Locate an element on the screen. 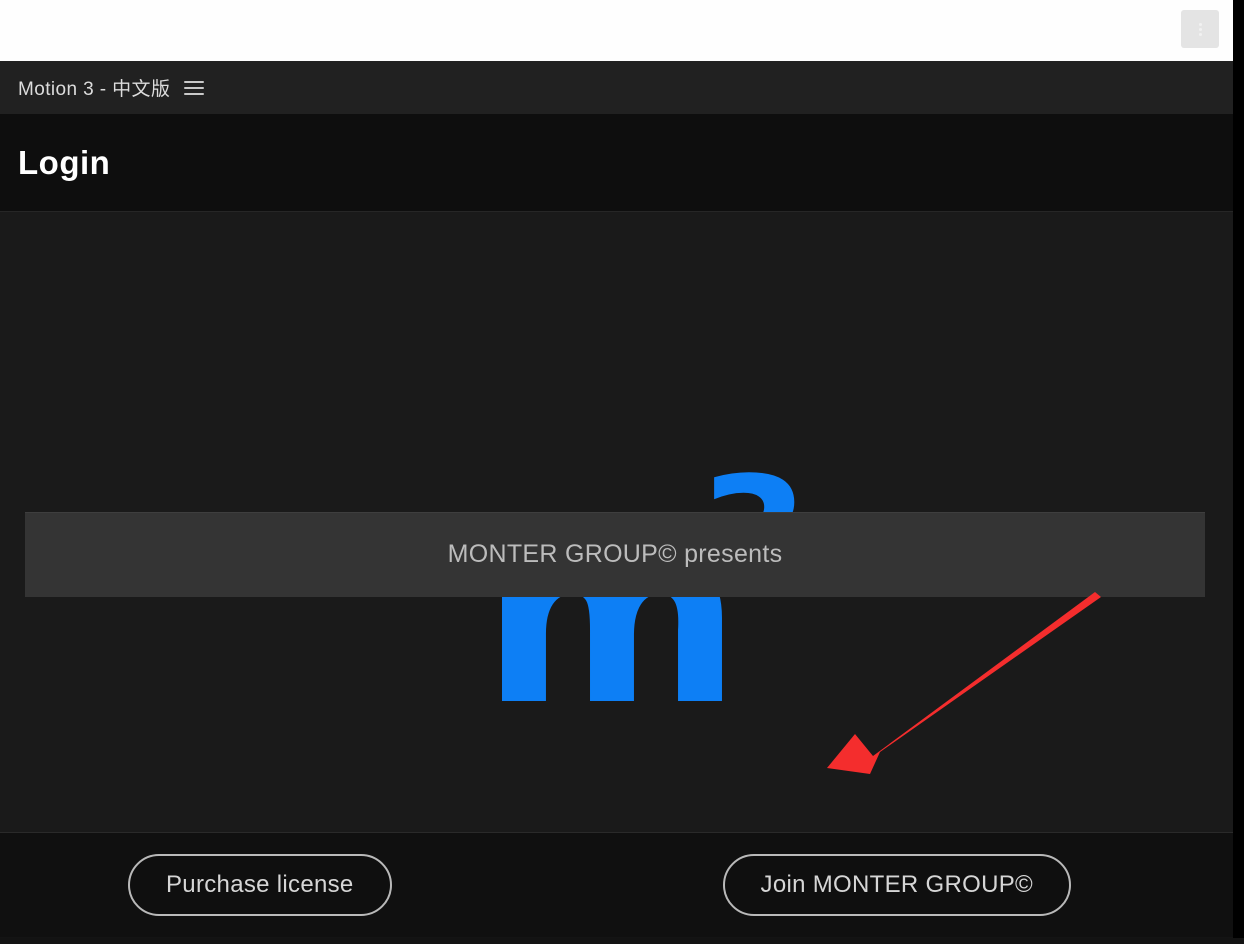  title-bar: Motion 3 - 中文版 is located at coordinates (616, 87).